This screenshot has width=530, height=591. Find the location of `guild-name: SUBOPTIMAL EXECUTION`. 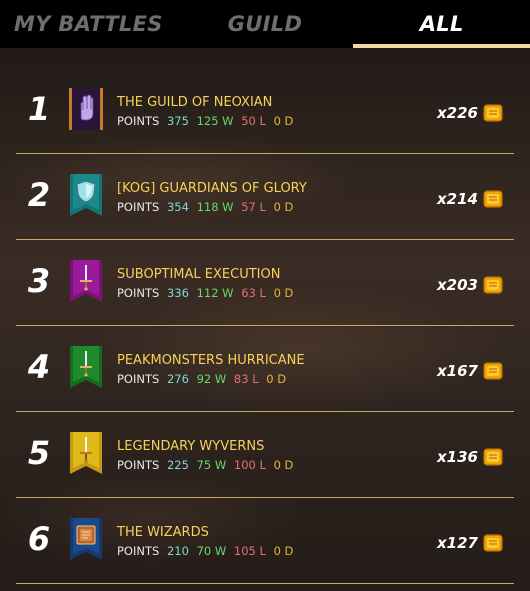

guild-name: SUBOPTIMAL EXECUTION is located at coordinates (199, 274).